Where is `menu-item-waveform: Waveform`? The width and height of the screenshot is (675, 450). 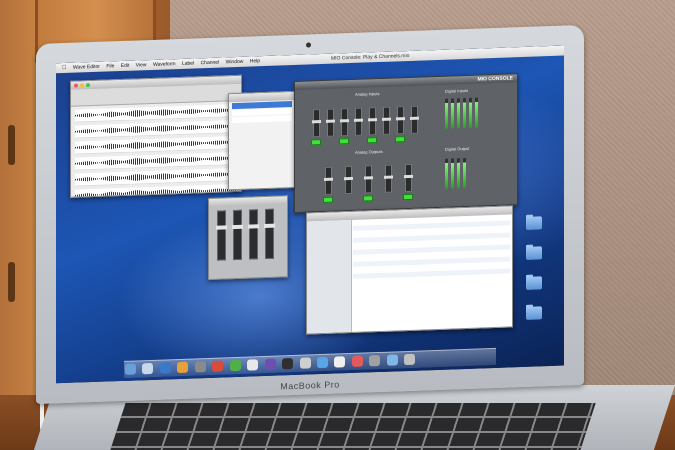
menu-item-waveform: Waveform is located at coordinates (164, 64).